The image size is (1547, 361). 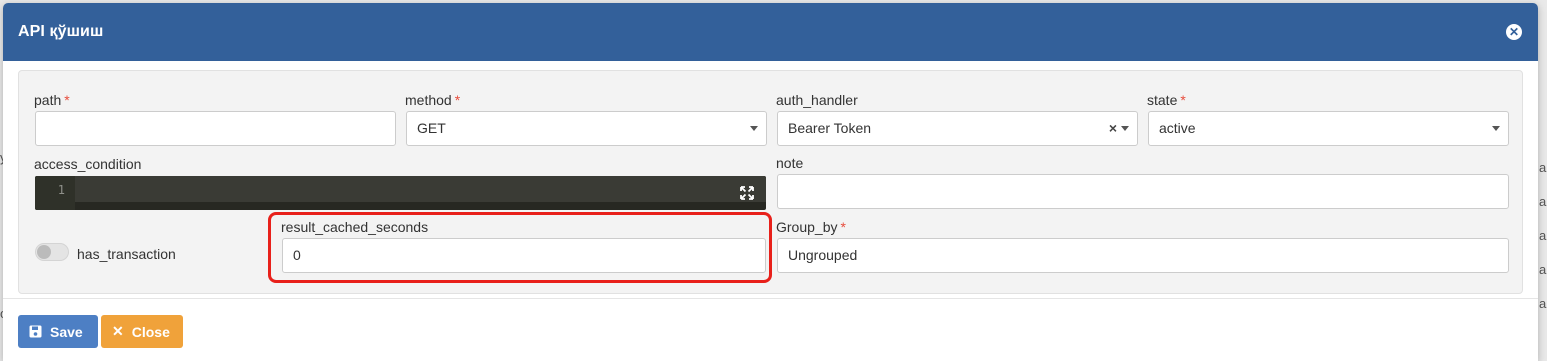 I want to click on result-cached-seconds-input: 0, so click(x=524, y=255).